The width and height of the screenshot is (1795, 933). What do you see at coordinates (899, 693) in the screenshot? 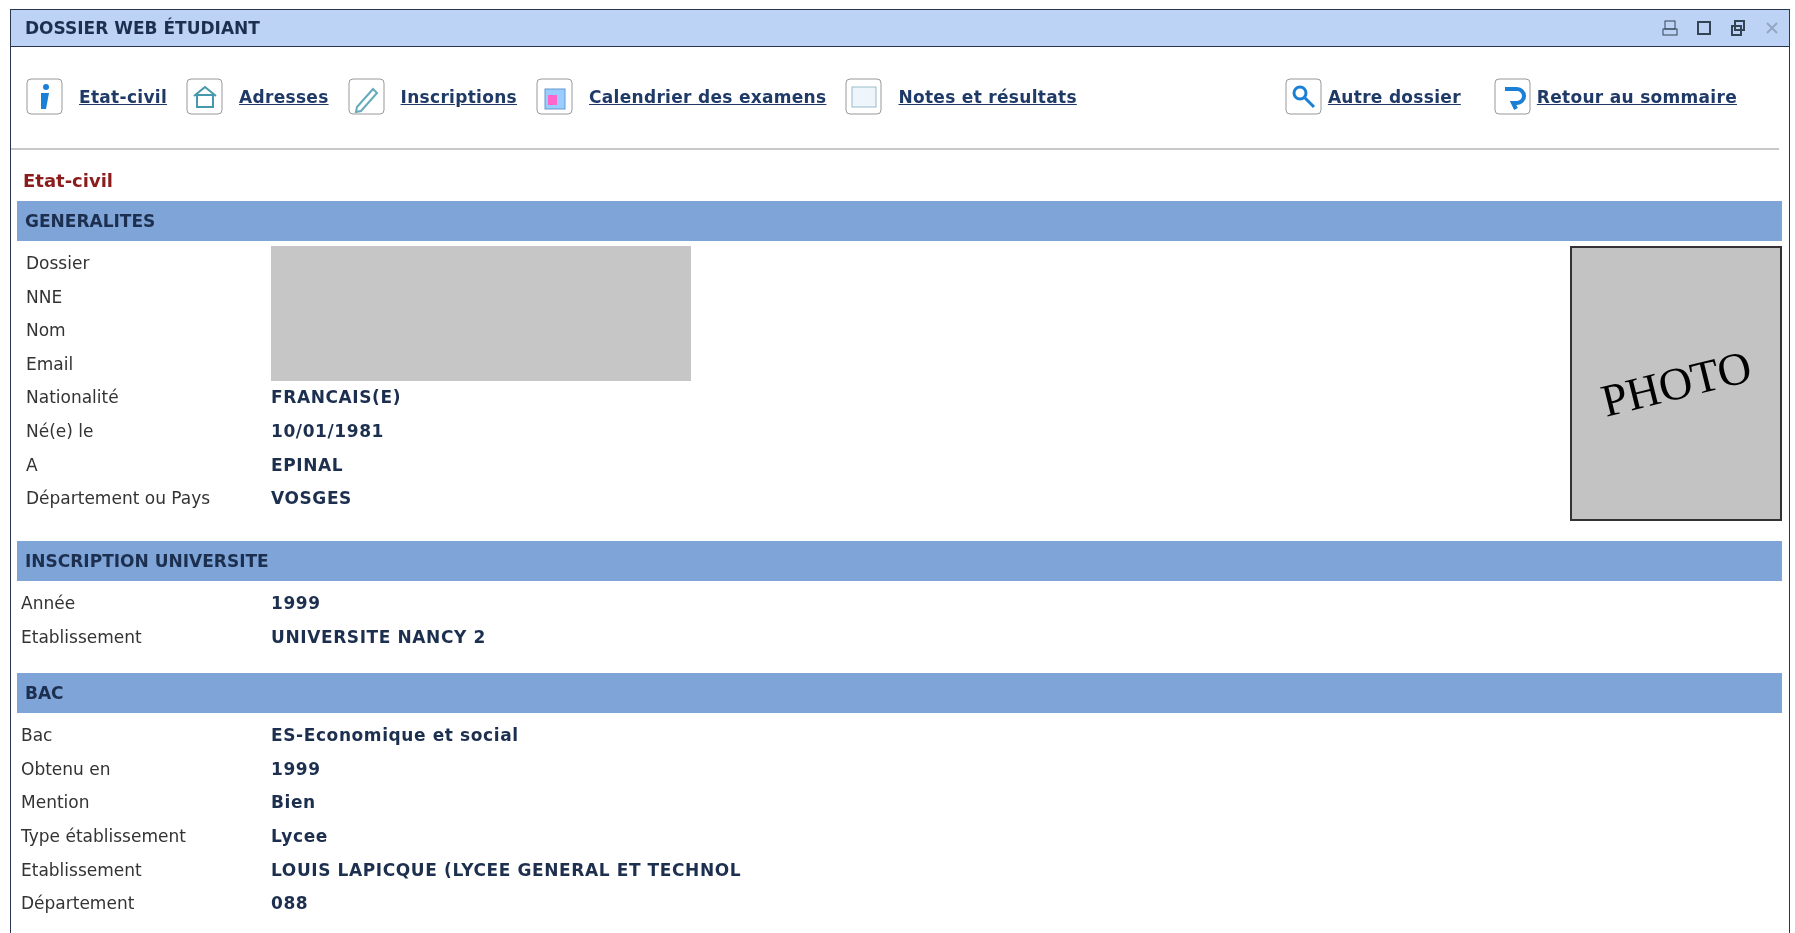
I see `section-header: BAC` at bounding box center [899, 693].